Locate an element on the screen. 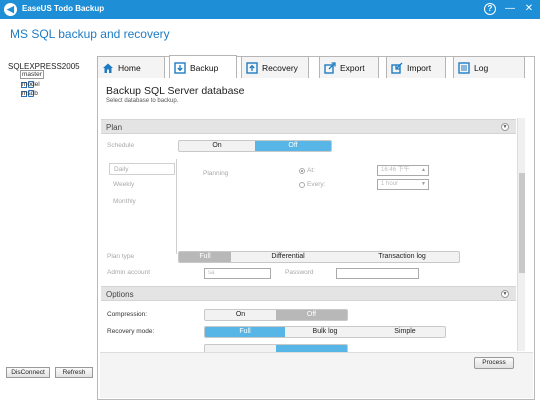 This screenshot has width=540, height=405. tab-recovery: Recovery is located at coordinates (275, 67).